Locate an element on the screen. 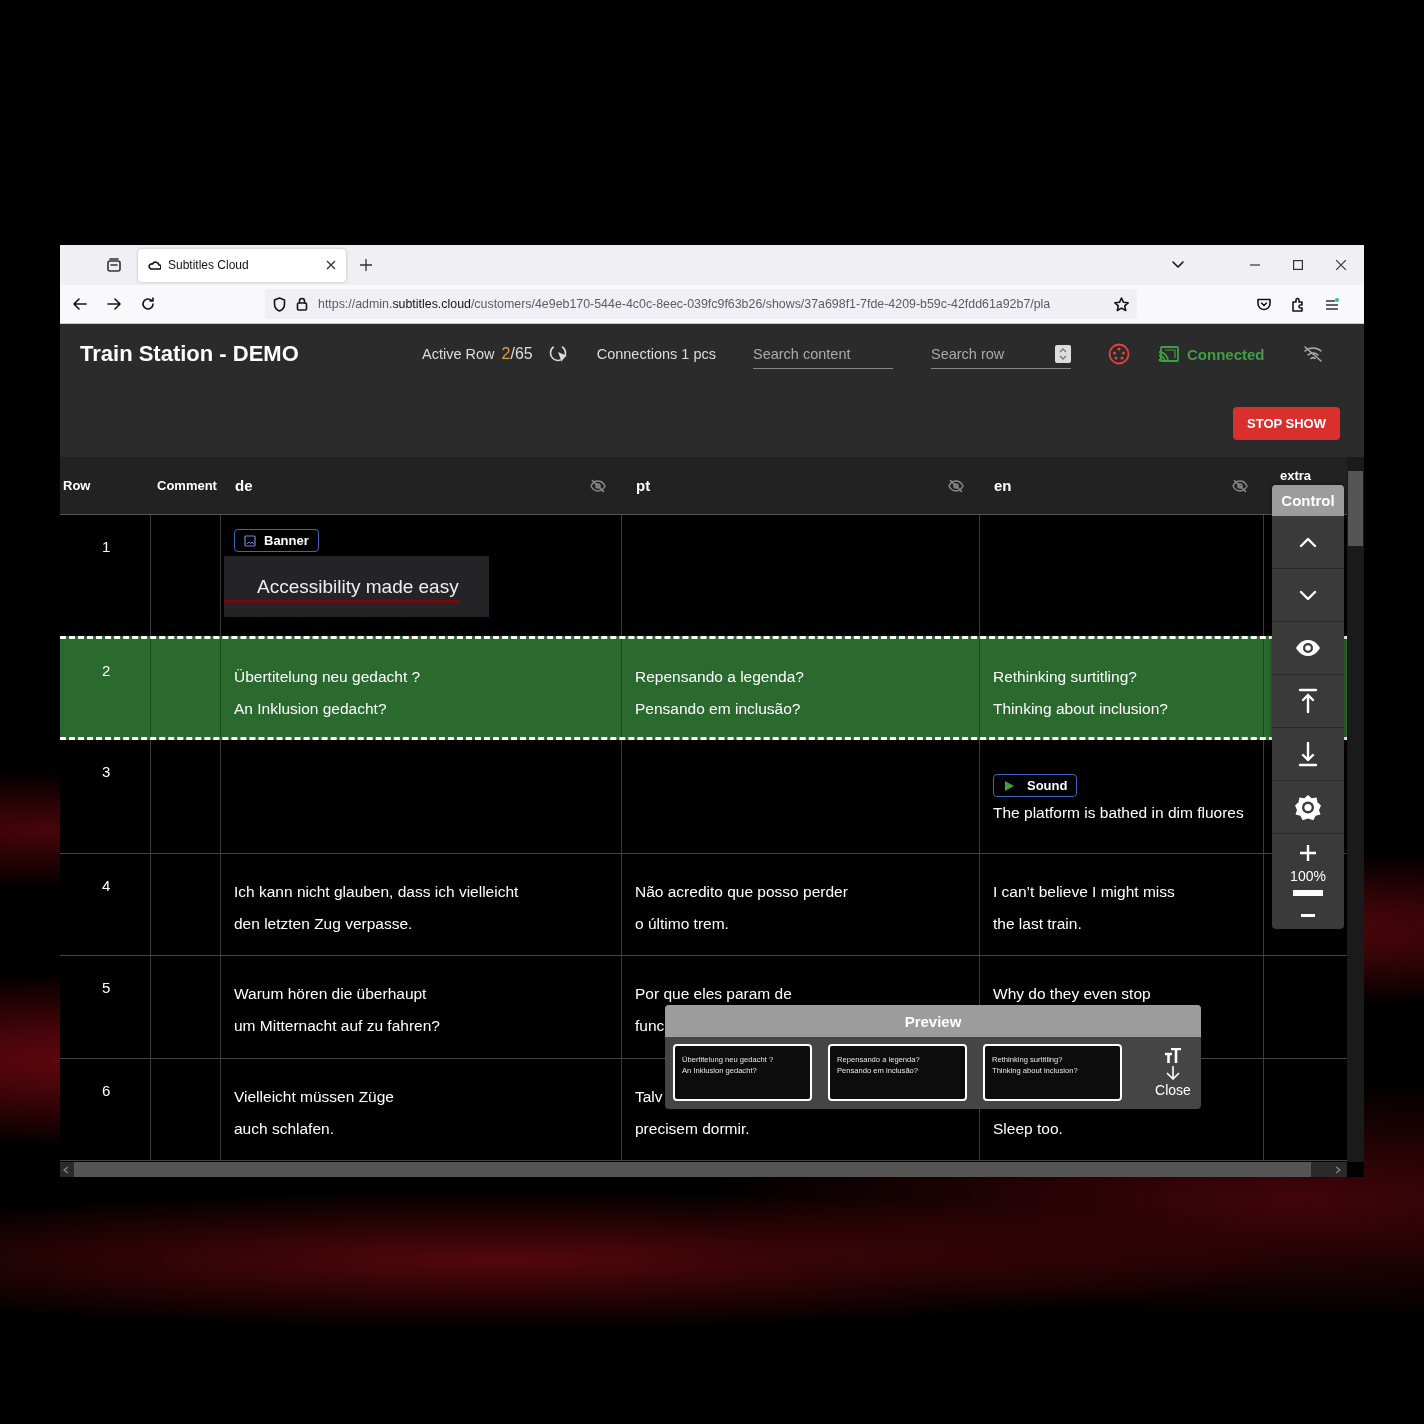  reel-icon is located at coordinates (1119, 354).